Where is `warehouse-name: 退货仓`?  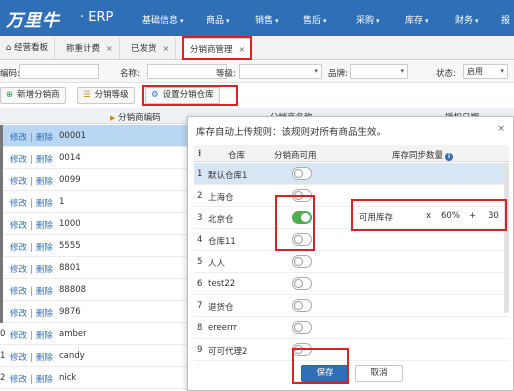 warehouse-name: 退货仓 is located at coordinates (221, 308).